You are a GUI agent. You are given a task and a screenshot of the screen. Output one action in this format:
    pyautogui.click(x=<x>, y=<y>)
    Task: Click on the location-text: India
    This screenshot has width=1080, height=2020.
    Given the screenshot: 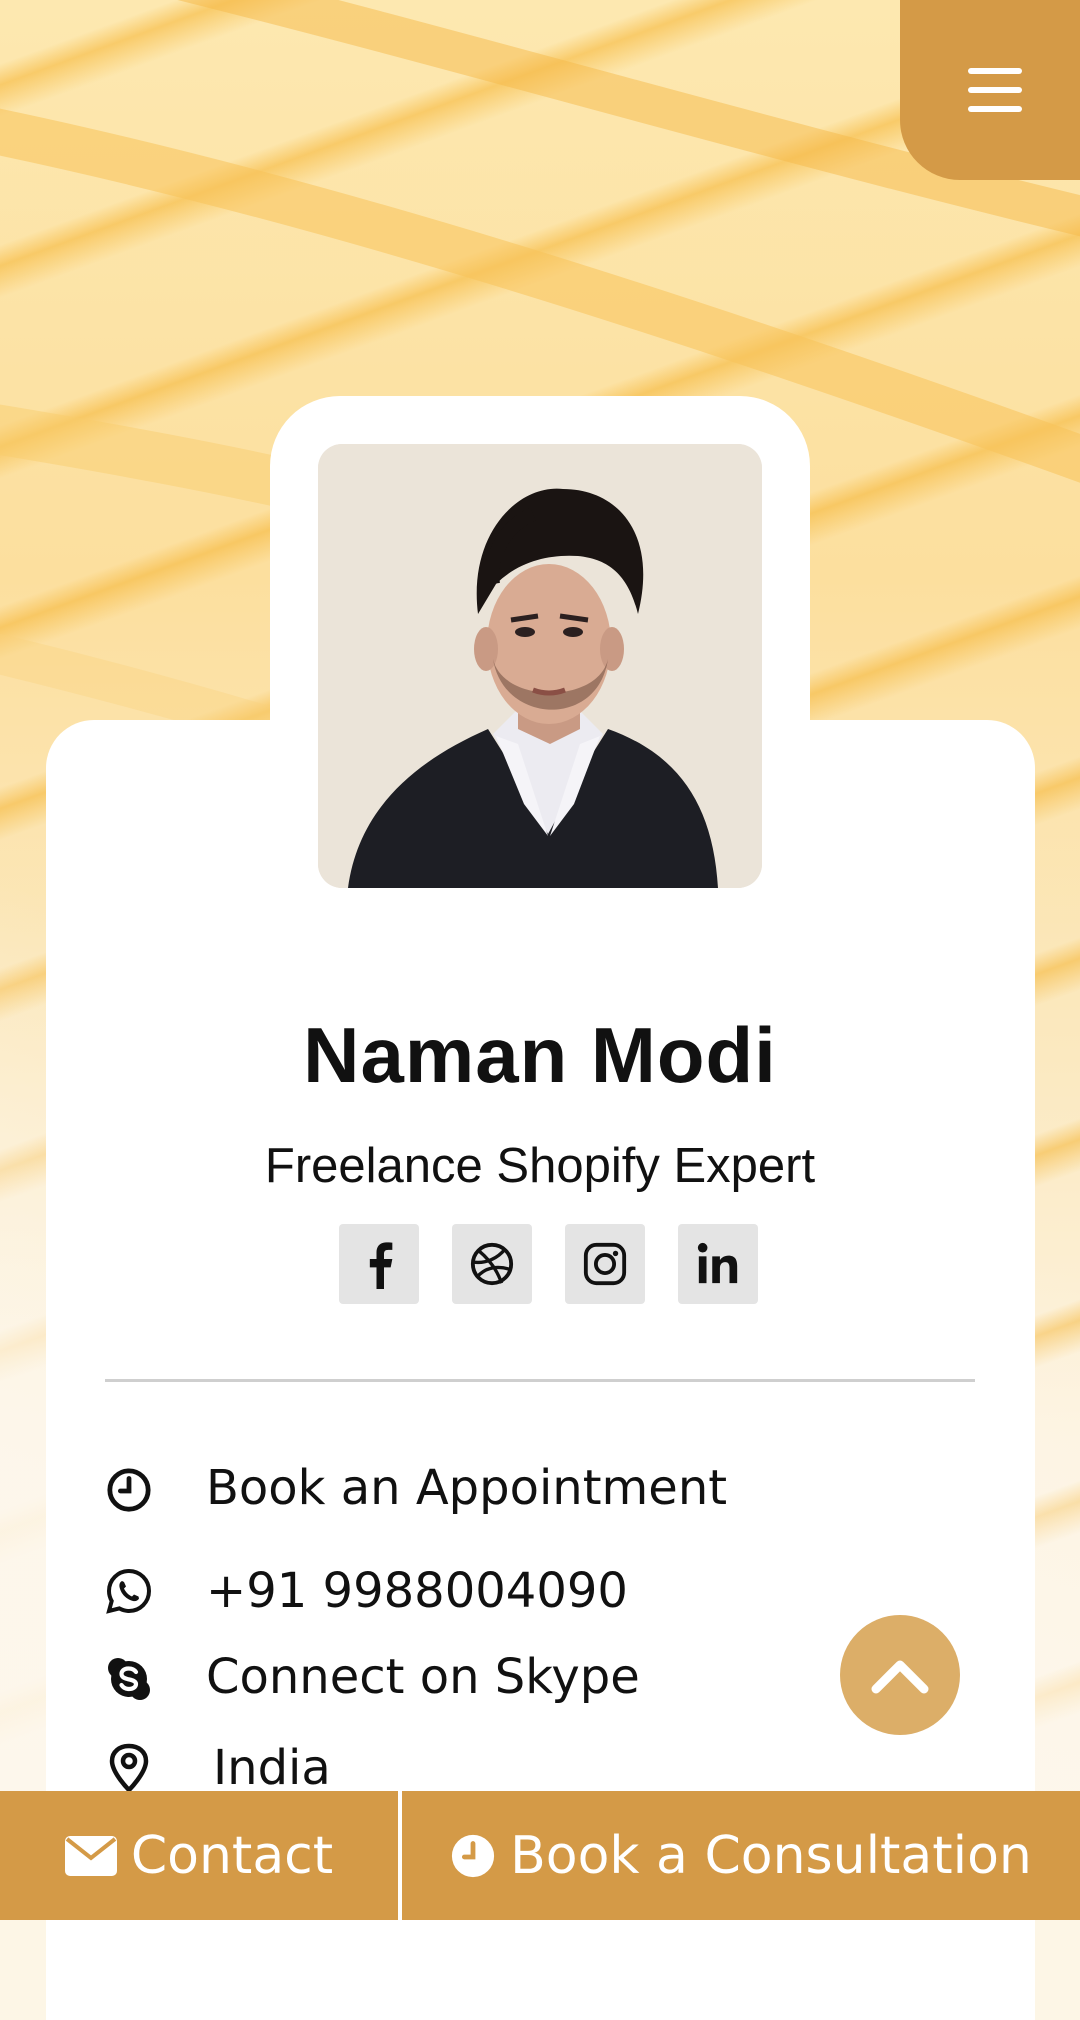 What is the action you would take?
    pyautogui.click(x=272, y=1768)
    